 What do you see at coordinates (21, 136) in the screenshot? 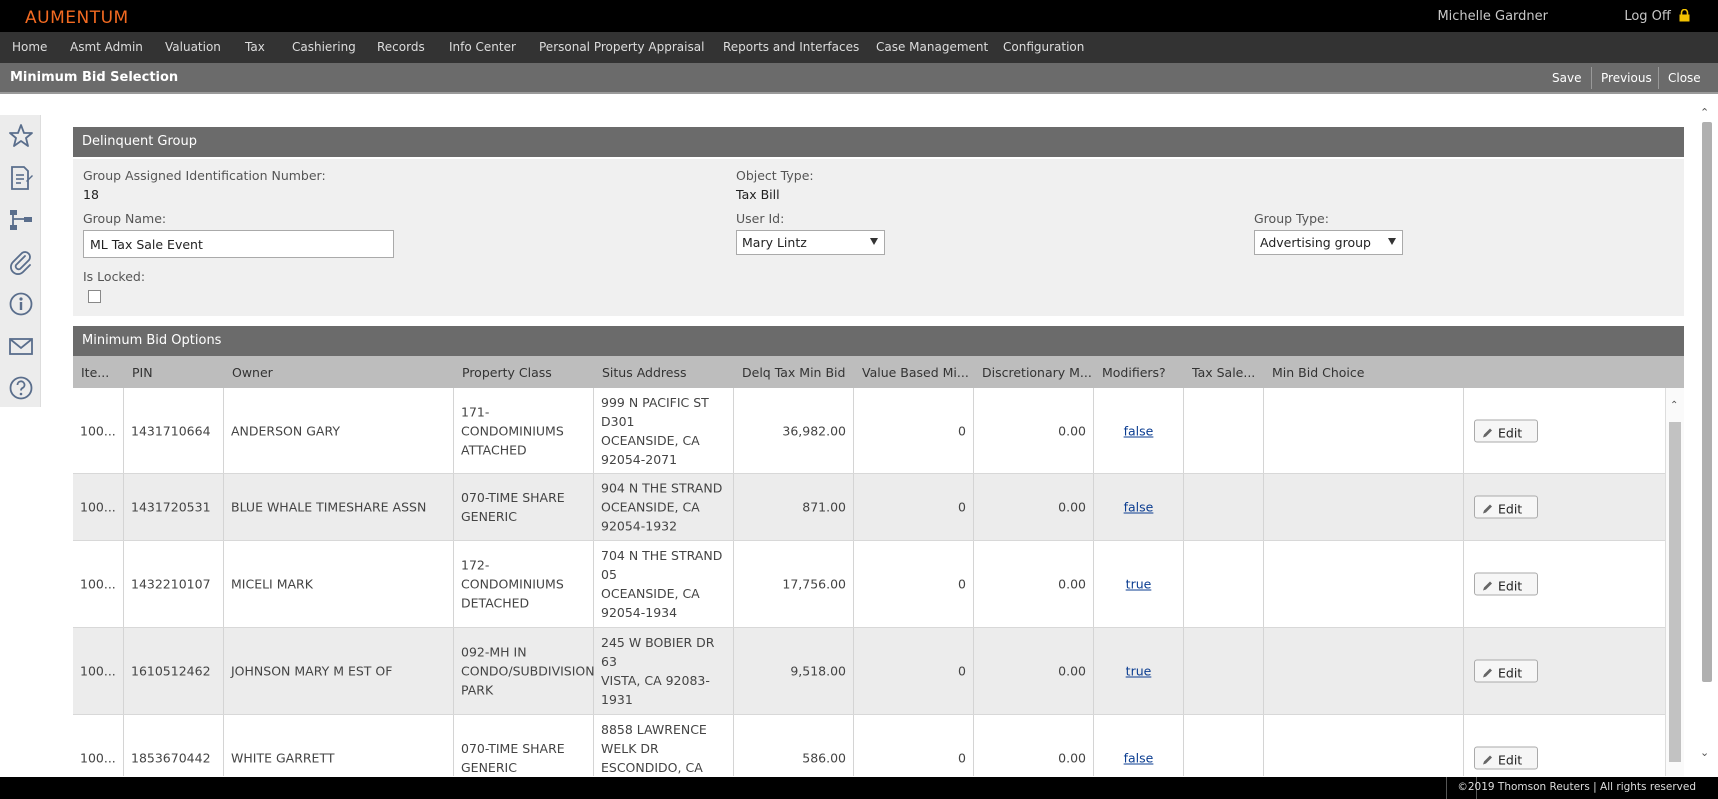
I see `star-icon` at bounding box center [21, 136].